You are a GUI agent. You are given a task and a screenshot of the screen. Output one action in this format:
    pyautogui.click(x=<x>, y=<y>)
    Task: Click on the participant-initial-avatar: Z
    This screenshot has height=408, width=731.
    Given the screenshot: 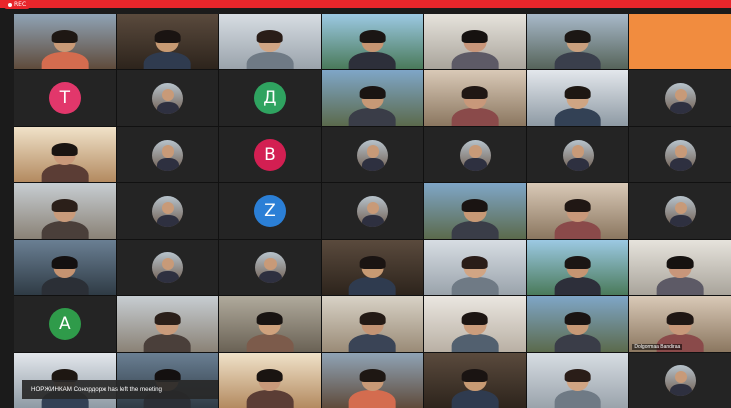 What is the action you would take?
    pyautogui.click(x=269, y=210)
    